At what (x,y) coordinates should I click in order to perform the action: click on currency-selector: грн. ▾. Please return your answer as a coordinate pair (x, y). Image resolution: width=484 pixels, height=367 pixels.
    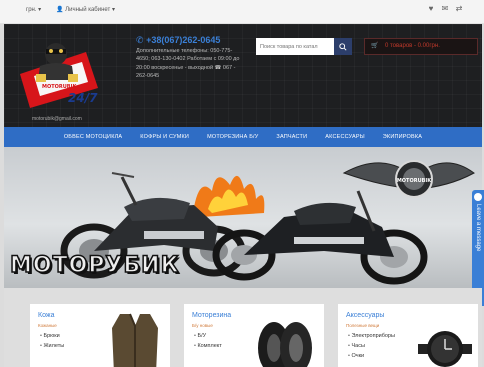
    Looking at the image, I should click on (33, 9).